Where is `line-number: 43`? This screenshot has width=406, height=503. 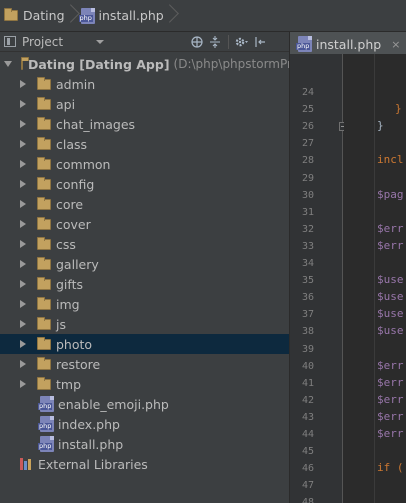
line-number: 43 is located at coordinates (307, 417).